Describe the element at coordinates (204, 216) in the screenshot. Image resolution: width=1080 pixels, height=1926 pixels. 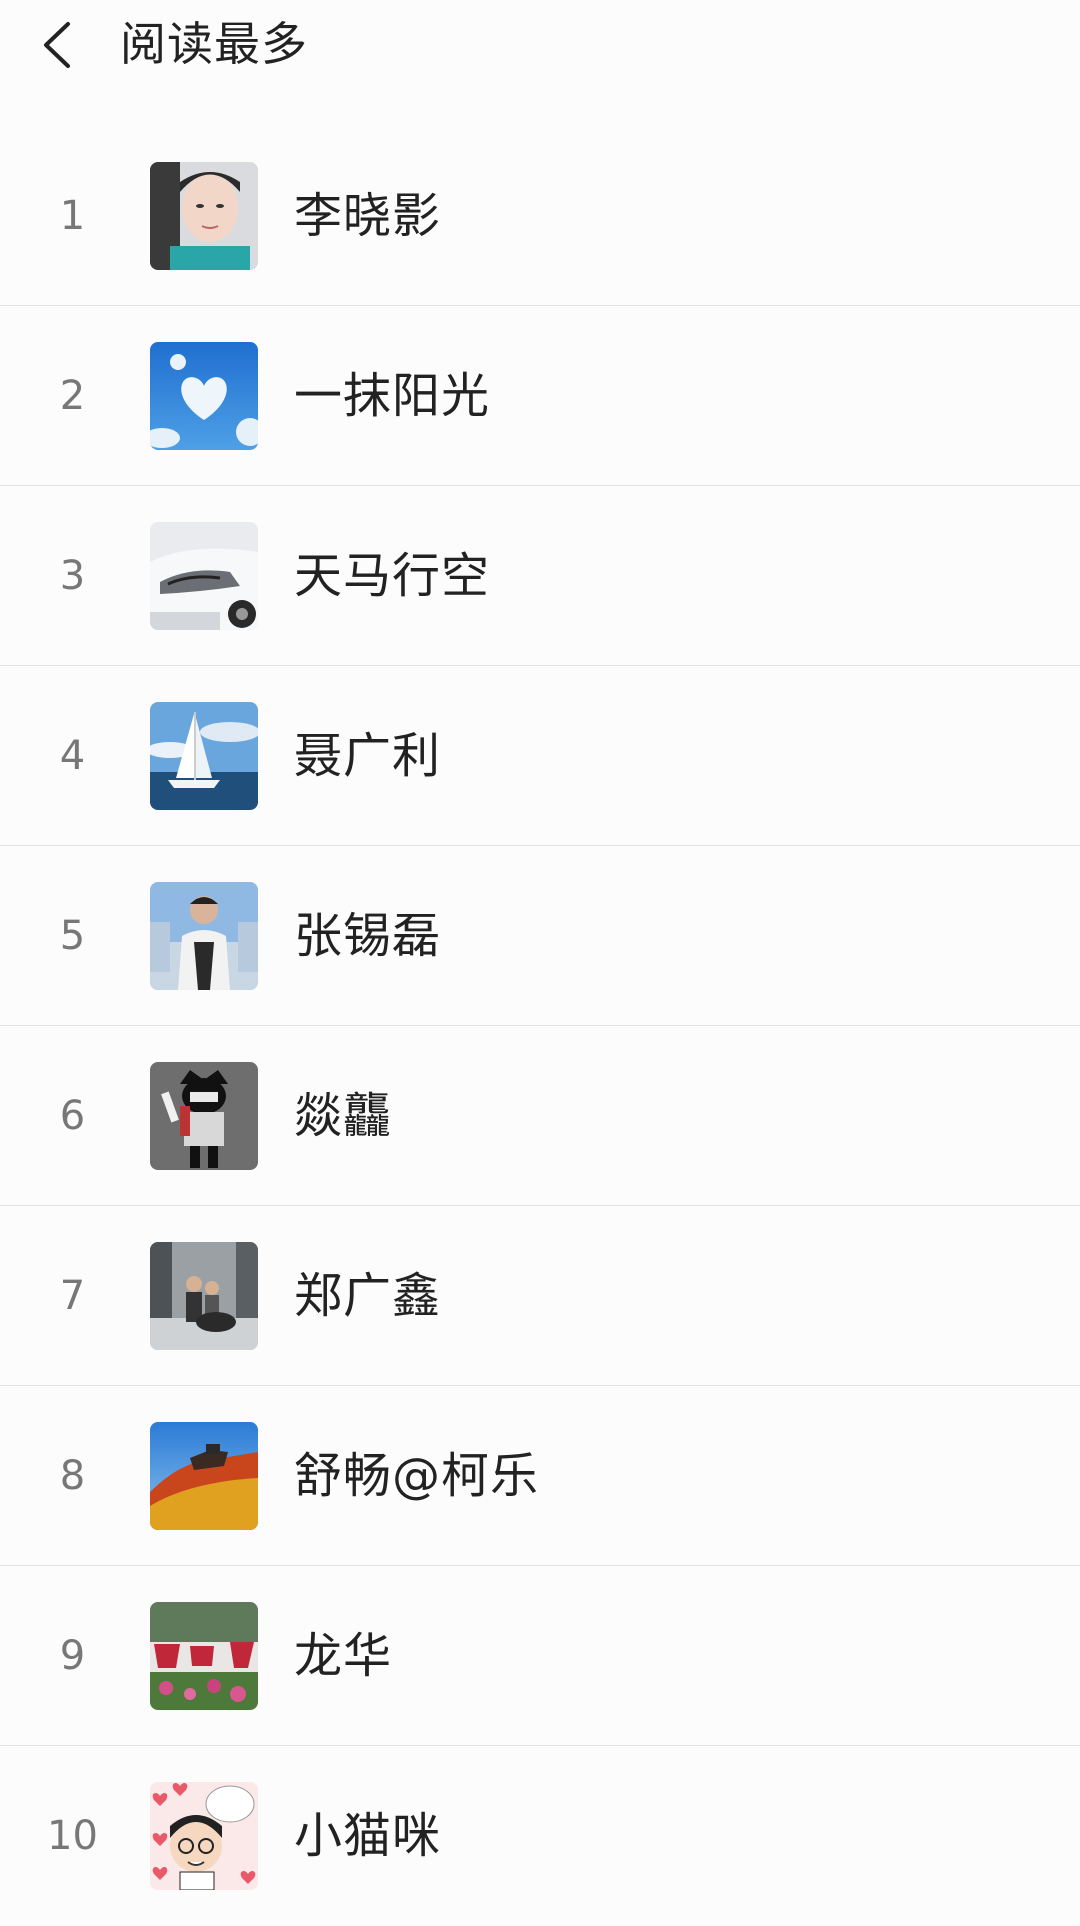
I see `woman-portrait-avatar` at that location.